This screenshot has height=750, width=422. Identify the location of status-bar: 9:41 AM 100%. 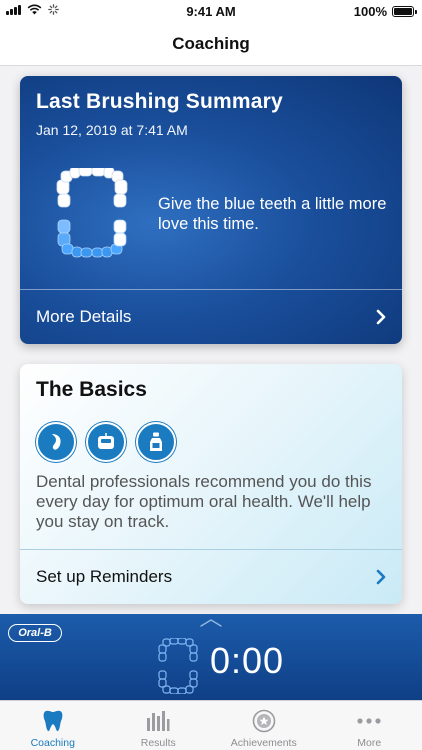
(211, 11).